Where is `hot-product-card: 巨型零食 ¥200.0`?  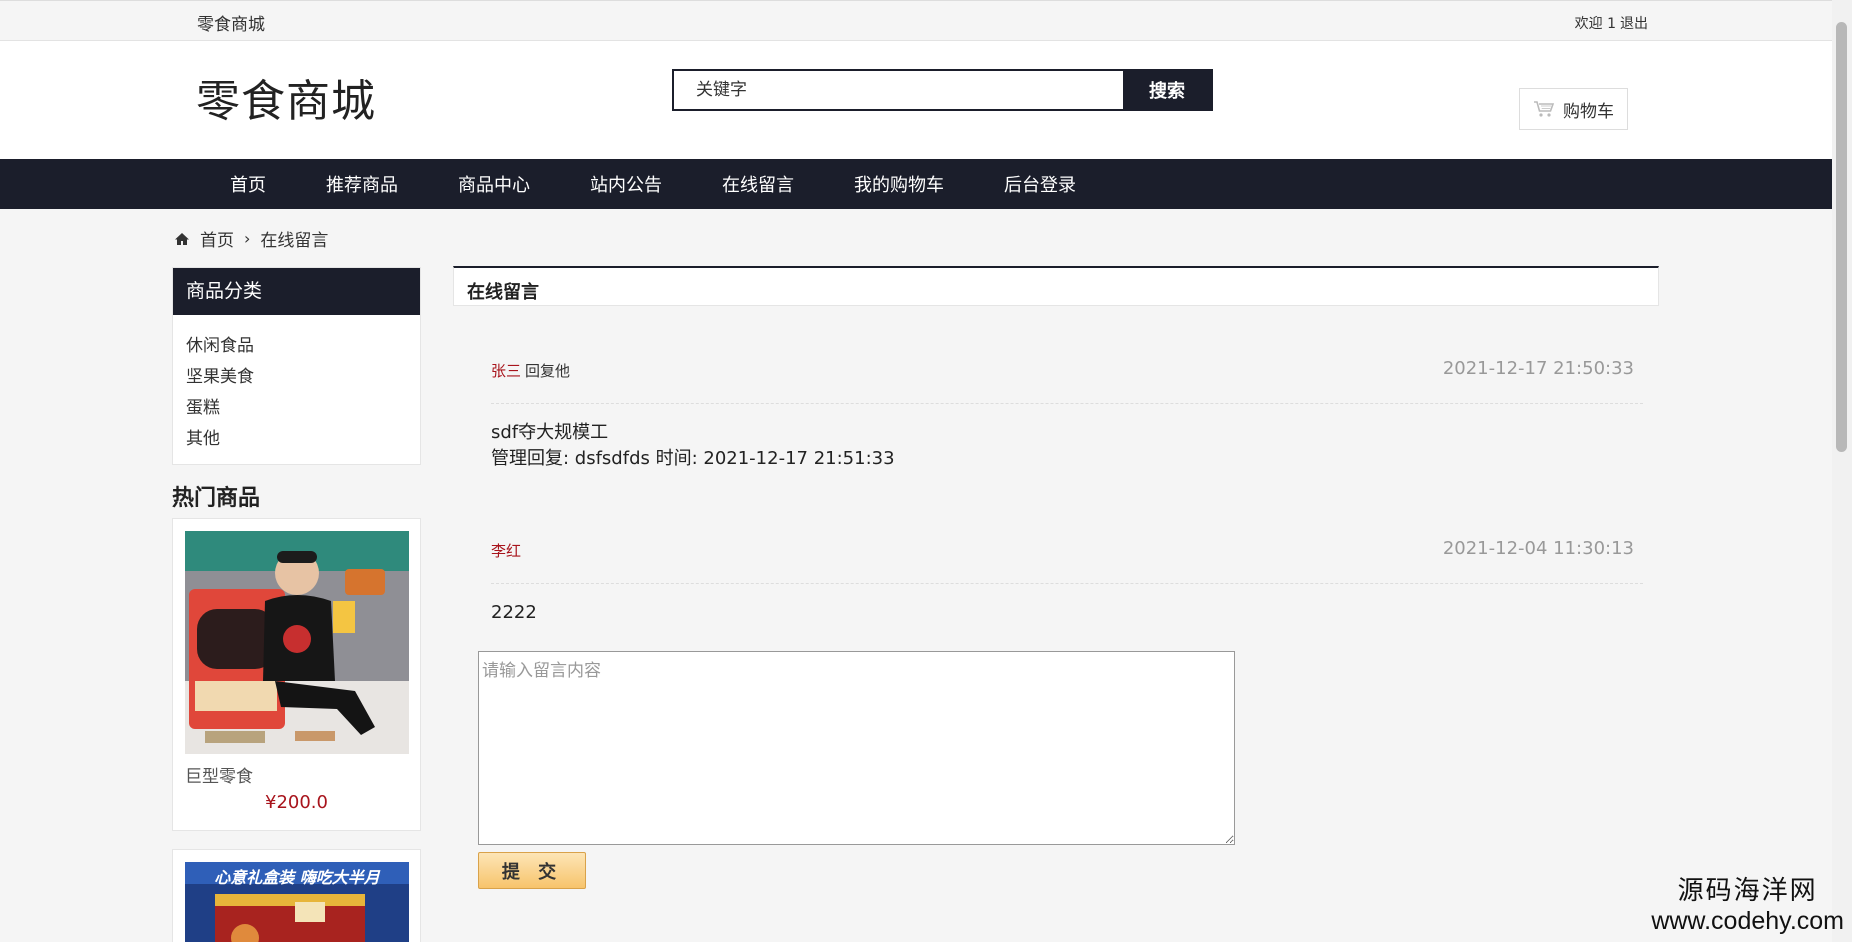
hot-product-card: 巨型零食 ¥200.0 is located at coordinates (296, 674).